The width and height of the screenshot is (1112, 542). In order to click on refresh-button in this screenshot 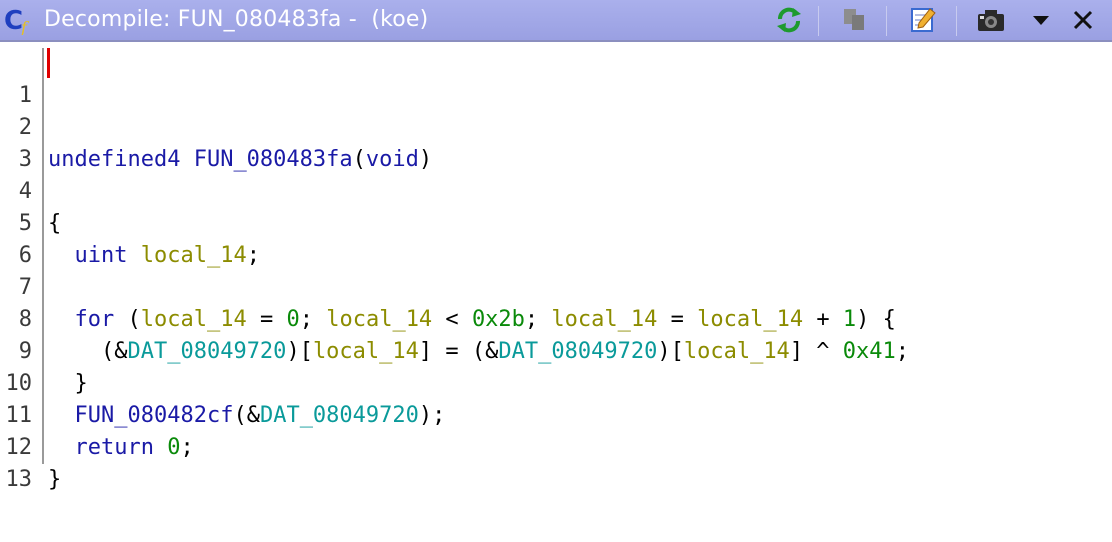, I will do `click(789, 20)`.